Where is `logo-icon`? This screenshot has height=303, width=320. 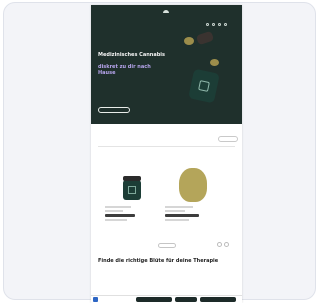
logo-icon is located at coordinates (166, 11).